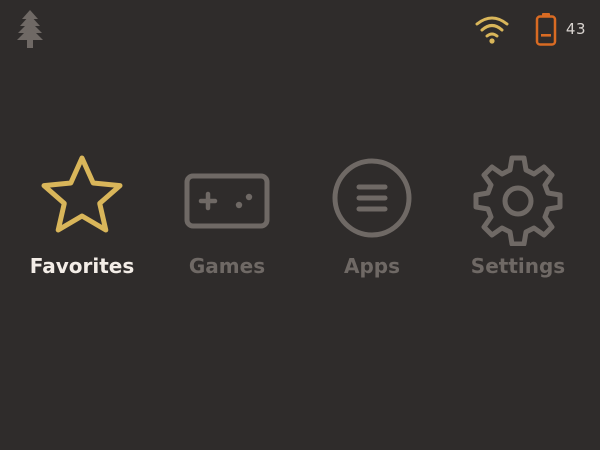 The width and height of the screenshot is (600, 450). I want to click on menu-item-favorites: Favorites, so click(82, 220).